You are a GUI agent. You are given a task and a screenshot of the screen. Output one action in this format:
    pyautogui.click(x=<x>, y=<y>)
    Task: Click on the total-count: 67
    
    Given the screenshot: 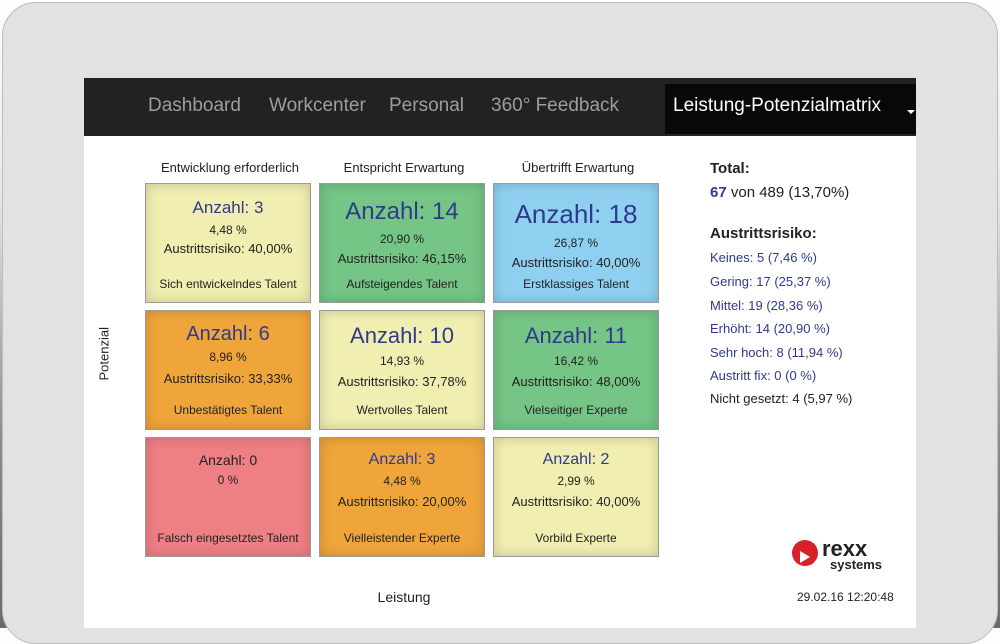 What is the action you would take?
    pyautogui.click(x=718, y=192)
    